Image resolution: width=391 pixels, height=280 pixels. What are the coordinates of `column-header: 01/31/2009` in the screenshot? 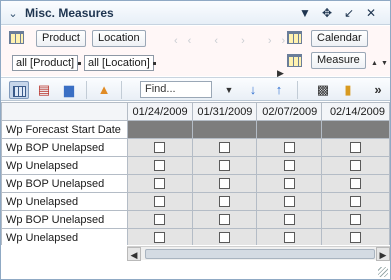 It's located at (224, 111).